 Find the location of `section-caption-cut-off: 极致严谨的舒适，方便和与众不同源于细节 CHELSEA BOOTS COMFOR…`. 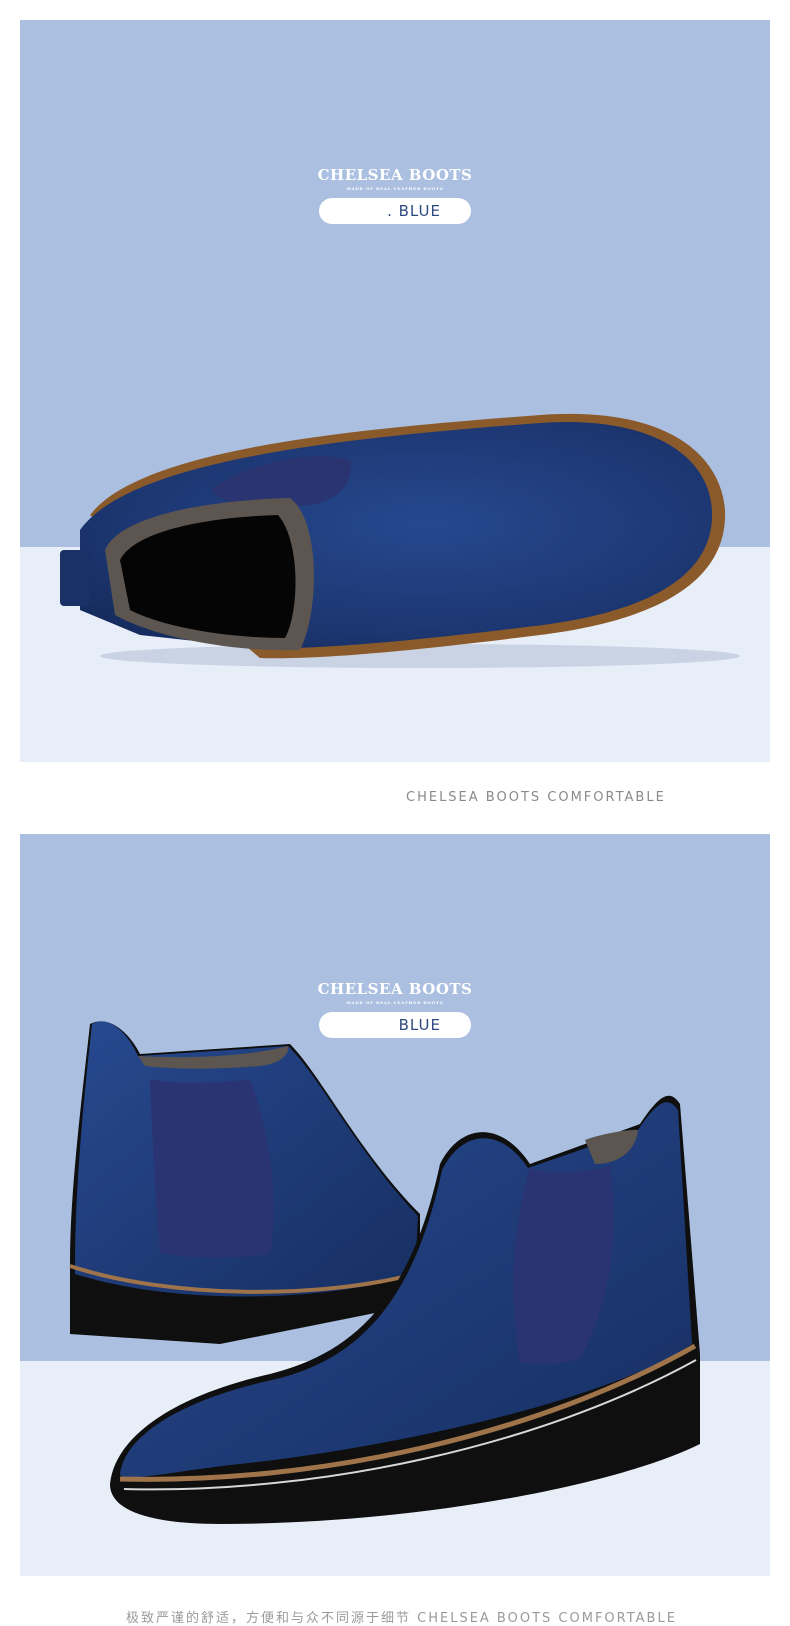

section-caption-cut-off: 极致严谨的舒适，方便和与众不同源于细节 CHELSEA BOOTS COMFOR… is located at coordinates (401, 1618).